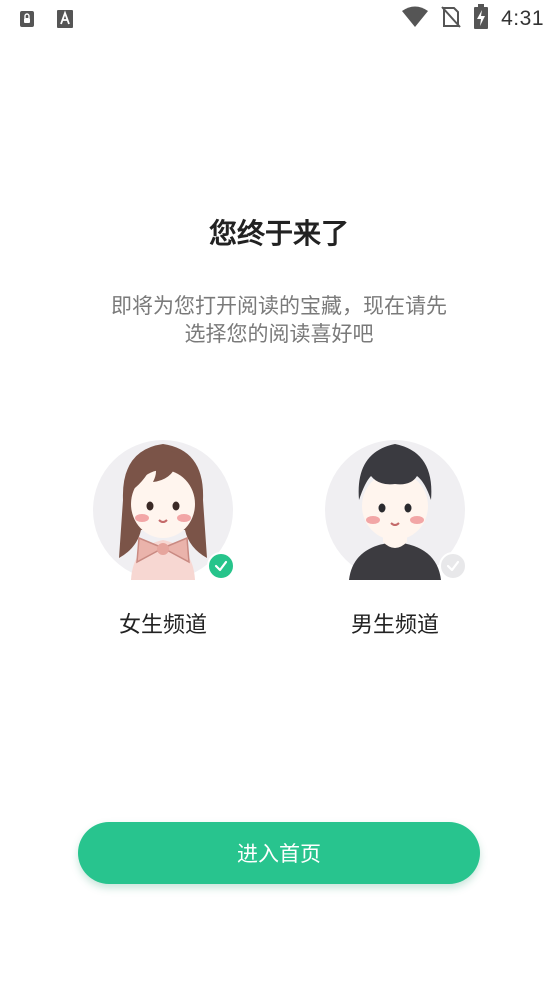 This screenshot has height=992, width=558. Describe the element at coordinates (279, 334) in the screenshot. I see `subtitle-line-2: 选择您的阅读喜好吧` at that location.